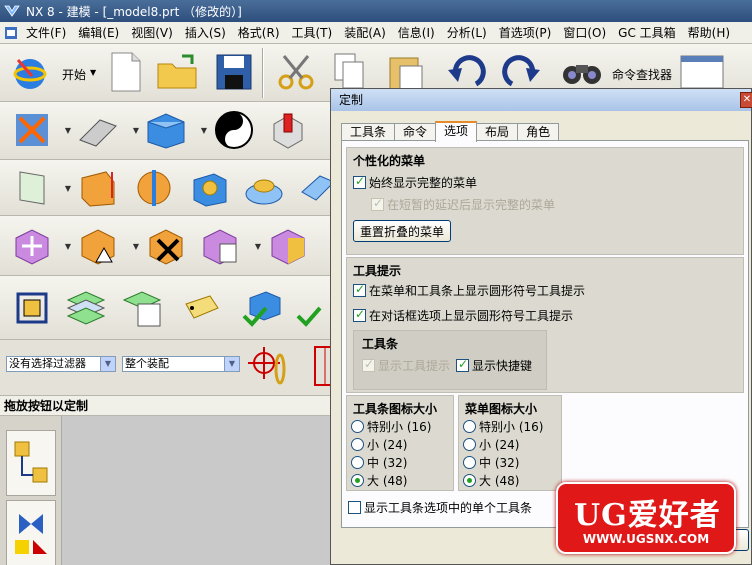 Image resolution: width=752 pixels, height=565 pixels. Describe the element at coordinates (86, 308) in the screenshot. I see `layers-icon` at that location.